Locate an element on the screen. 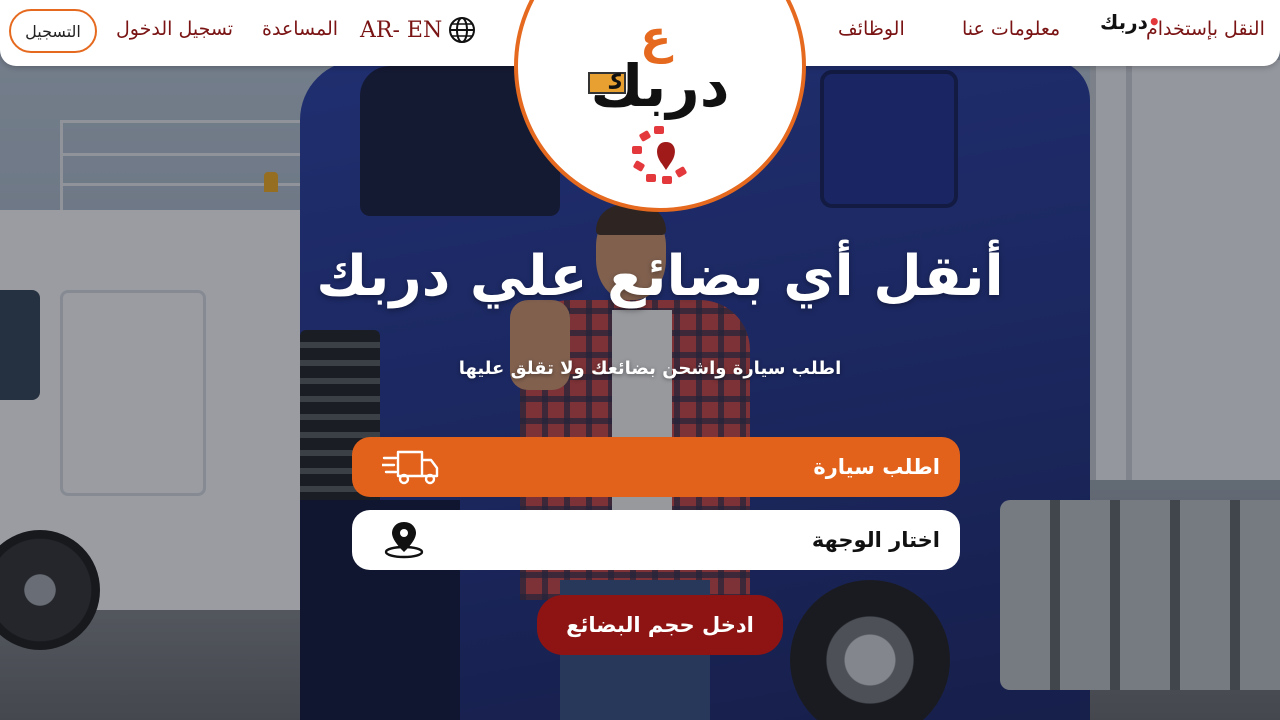 The image size is (1280, 720). transport-link: النقل بإستخدام is located at coordinates (1205, 29).